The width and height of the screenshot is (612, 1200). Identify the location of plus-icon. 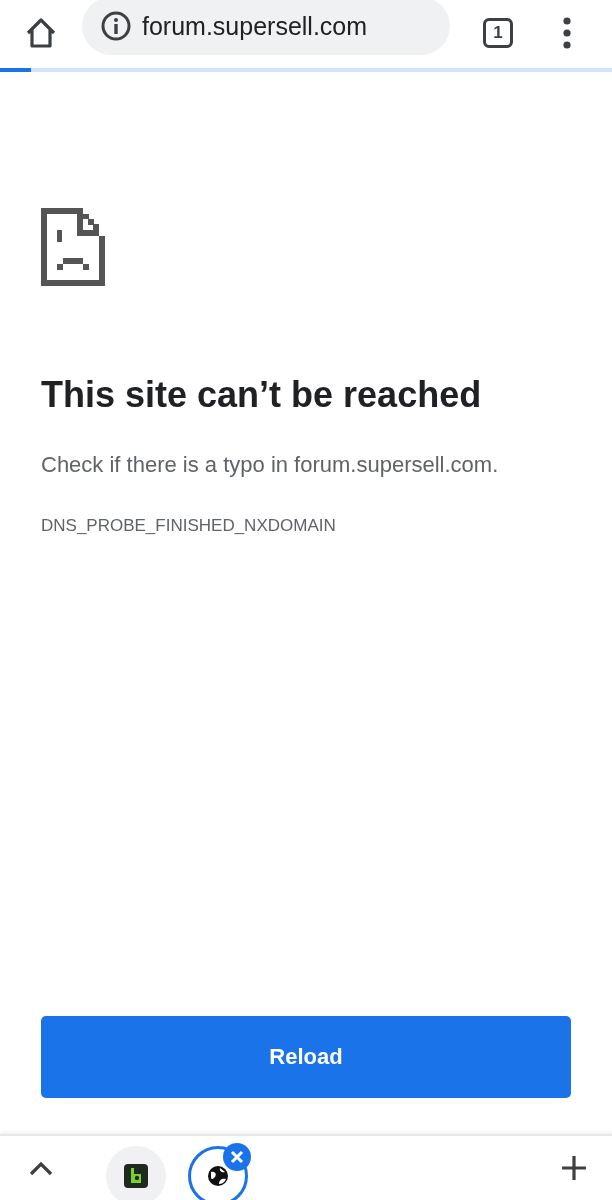
(574, 1168).